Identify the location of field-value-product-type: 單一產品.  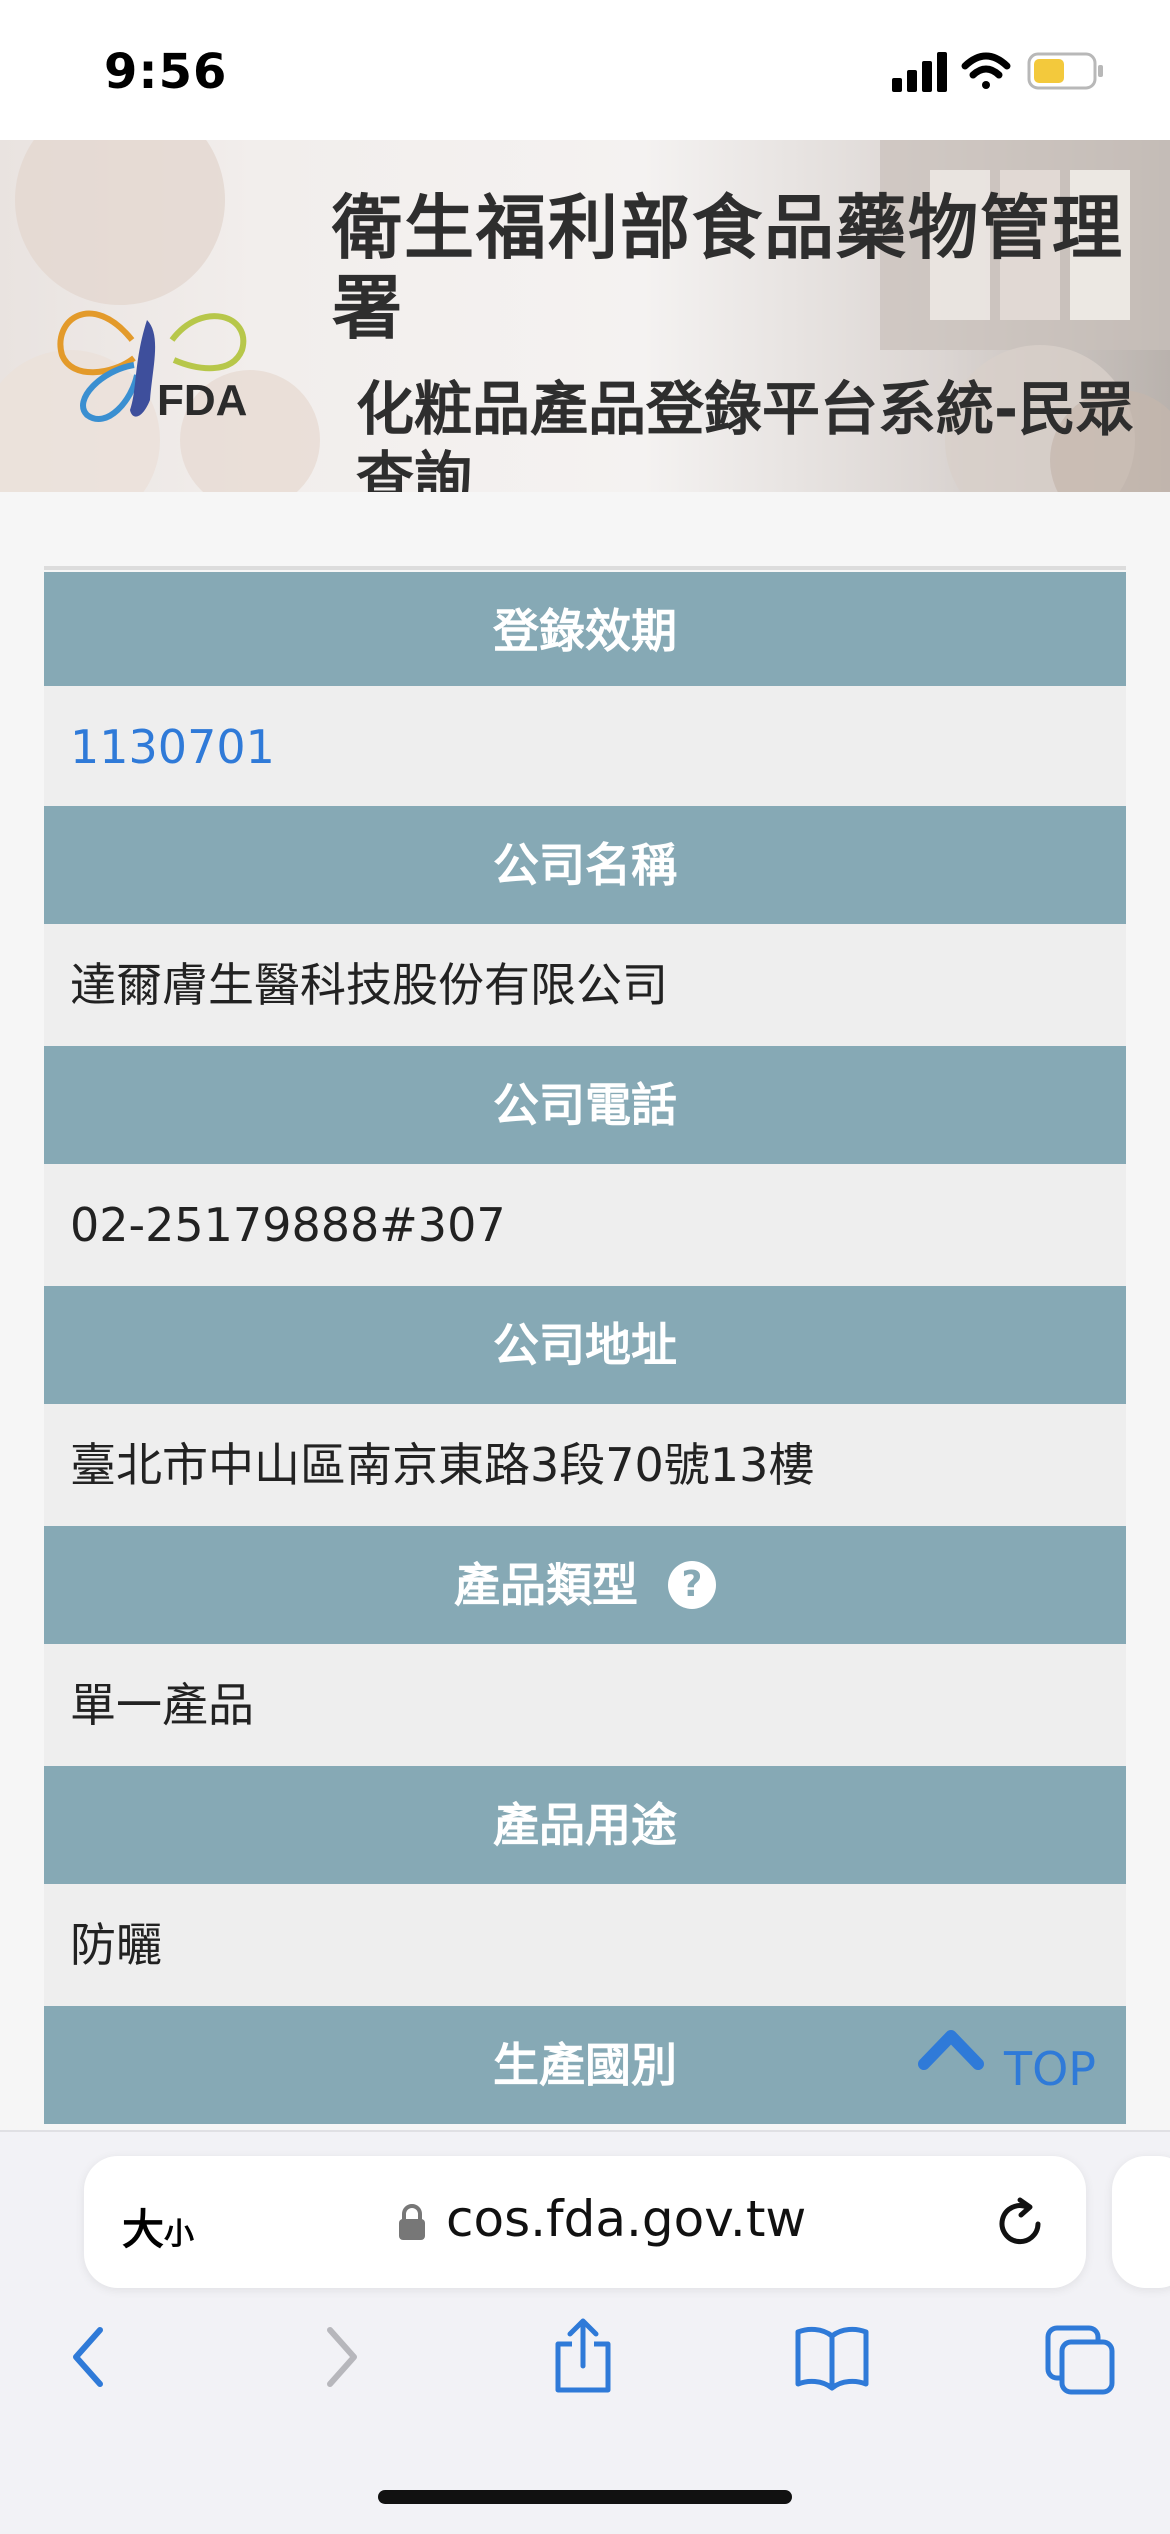
(585, 1705).